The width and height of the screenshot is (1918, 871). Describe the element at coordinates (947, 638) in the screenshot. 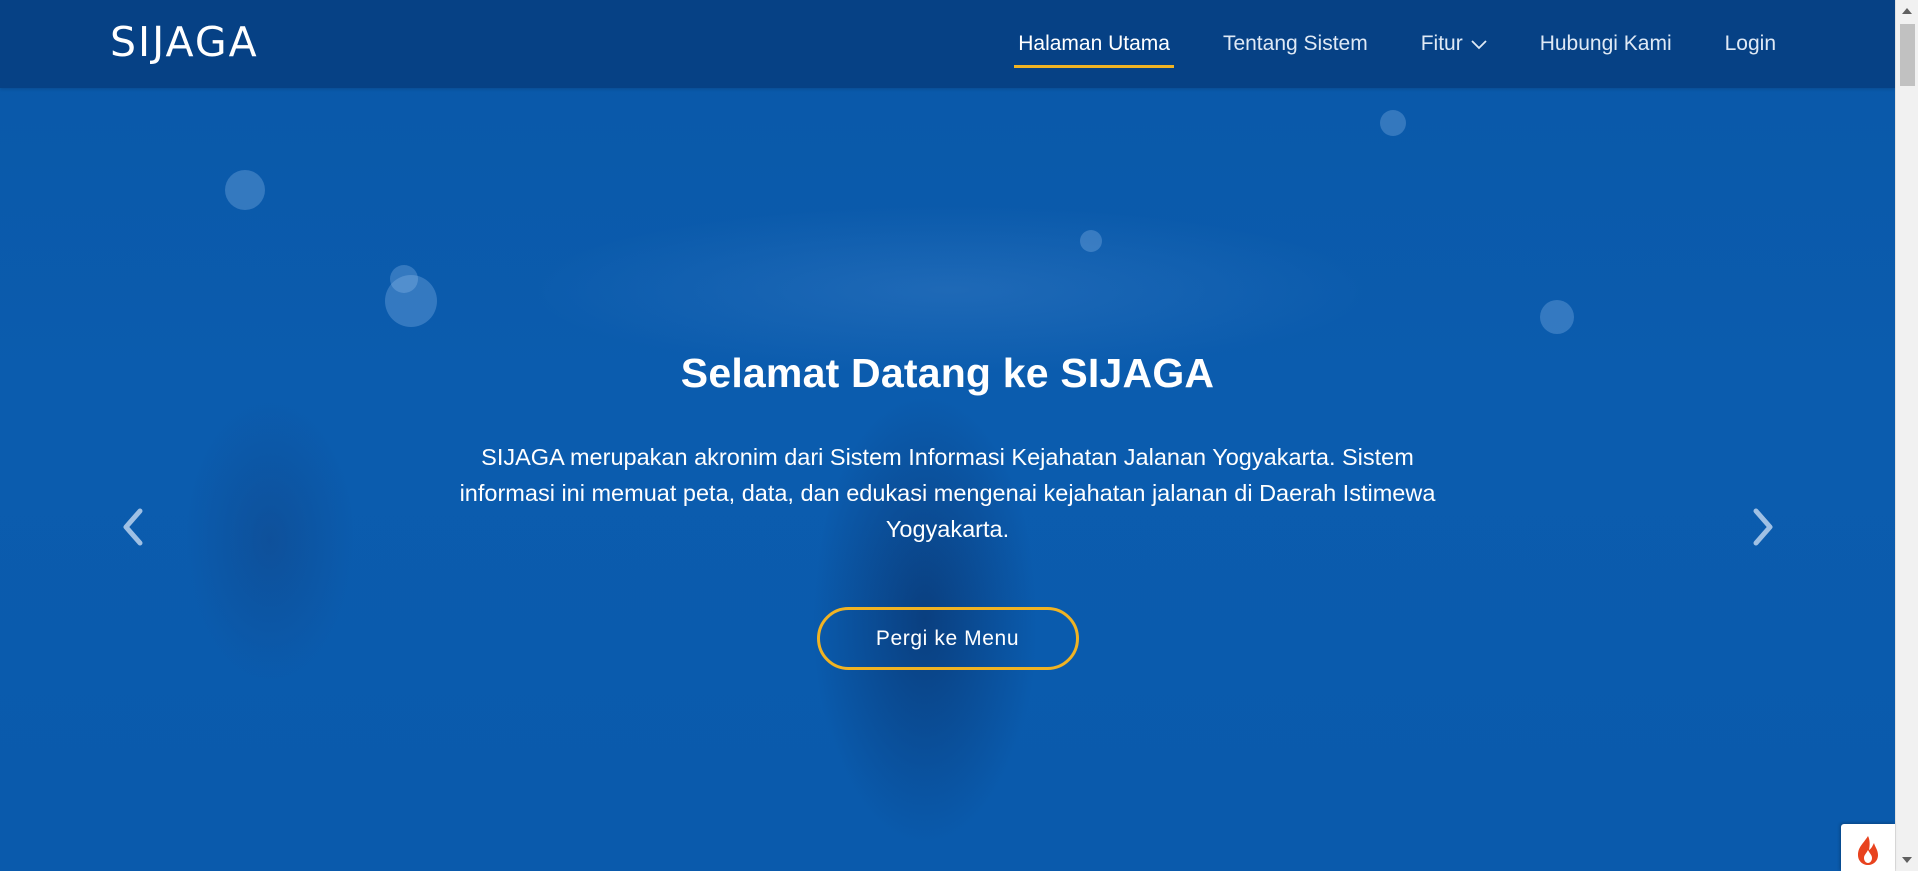

I see `go-to-menu-button: Pergi ke Menu` at that location.